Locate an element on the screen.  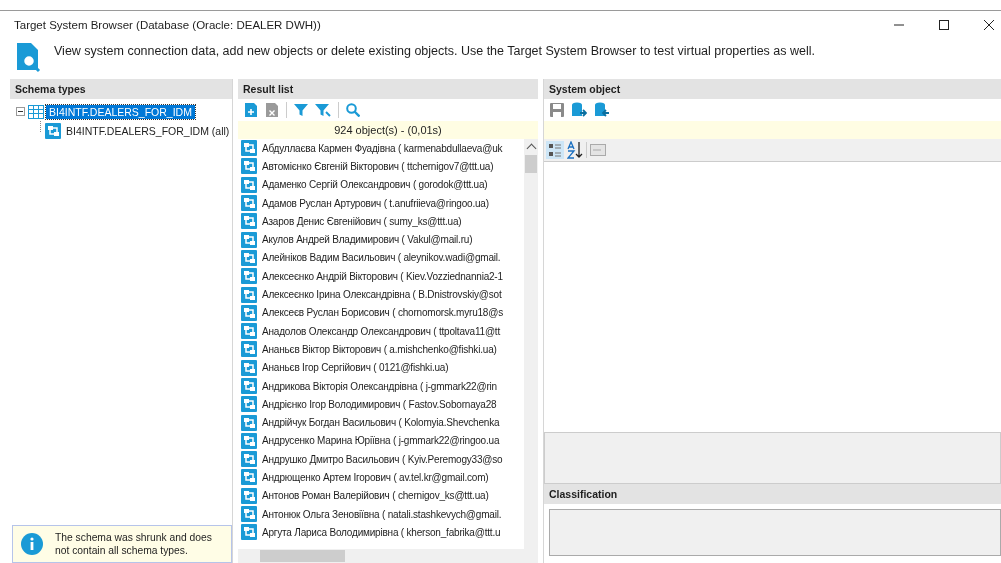
save-icon is located at coordinates (557, 110).